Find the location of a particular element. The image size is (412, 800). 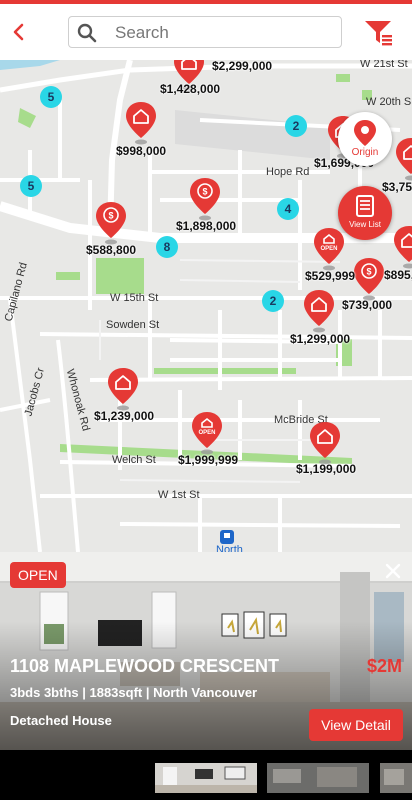

search-box is located at coordinates (205, 32).